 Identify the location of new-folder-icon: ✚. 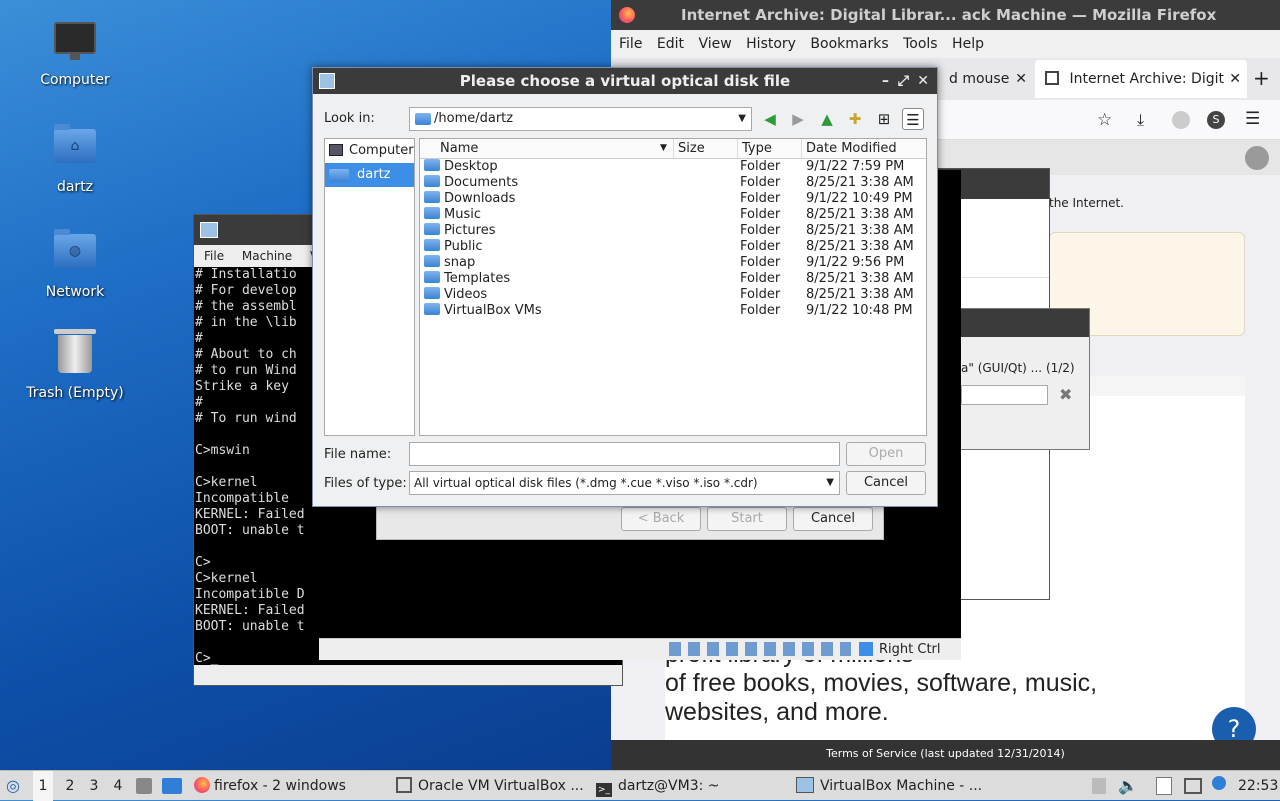
(855, 119).